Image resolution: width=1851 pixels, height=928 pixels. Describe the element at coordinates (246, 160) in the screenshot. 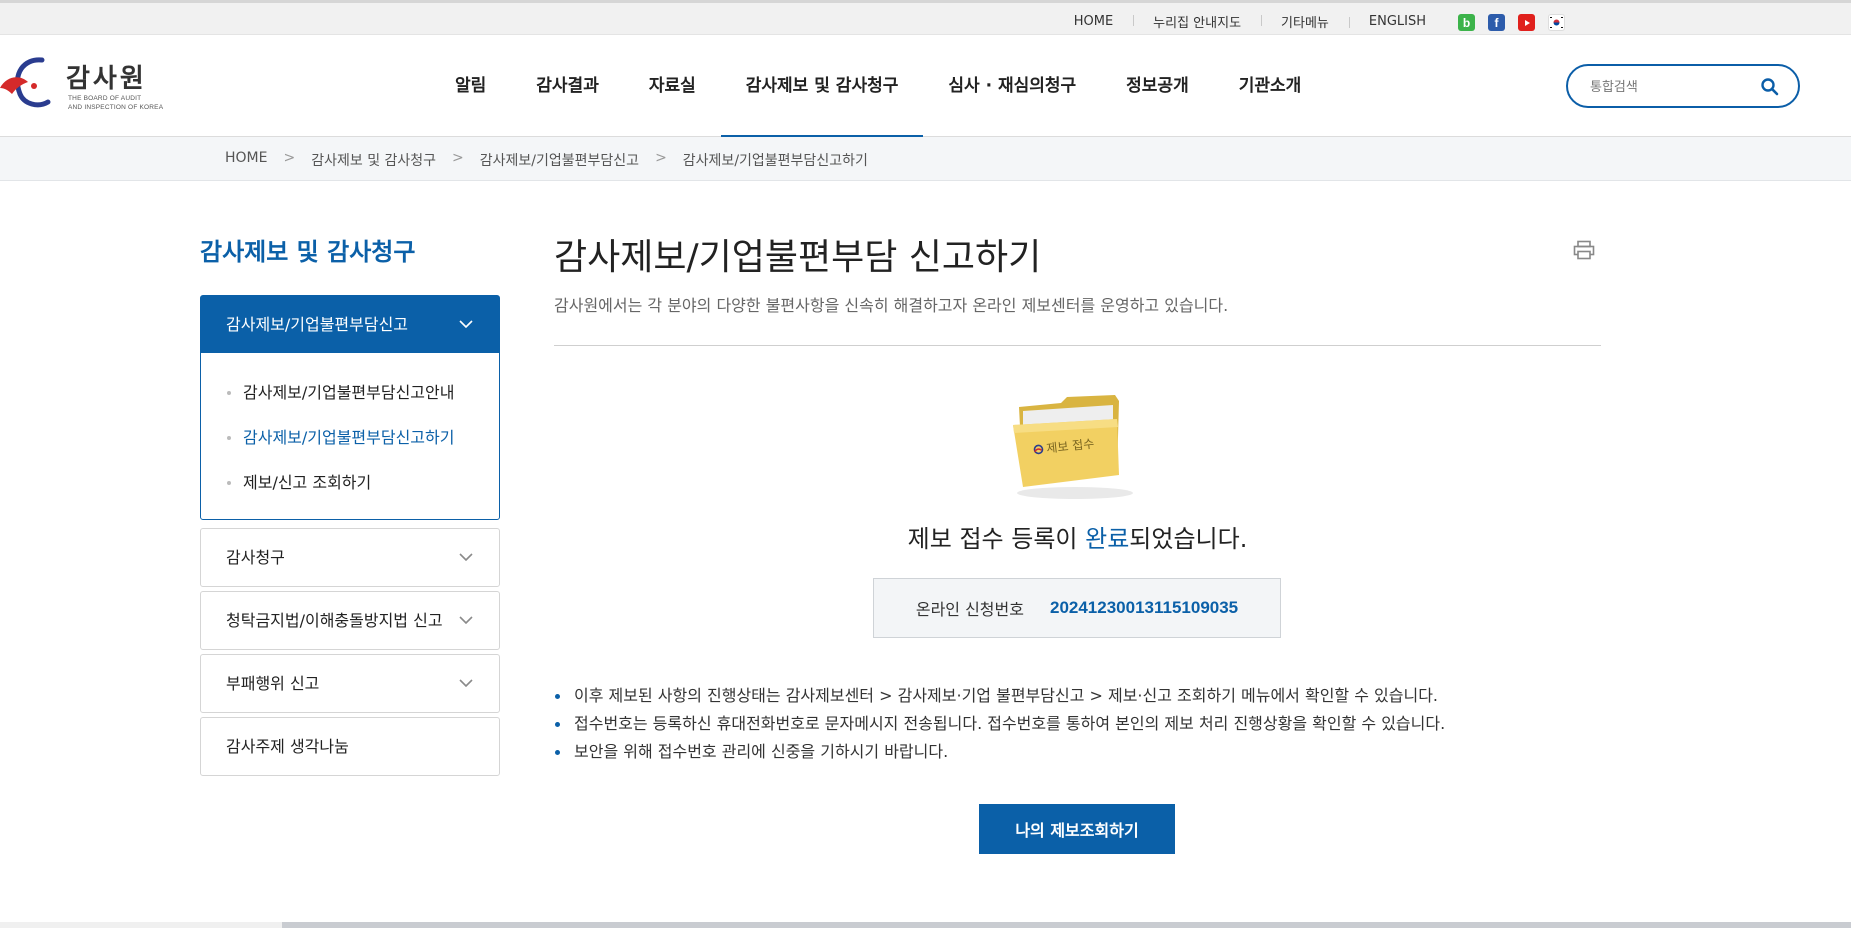

I see `breadcrumb-home: HOME` at that location.